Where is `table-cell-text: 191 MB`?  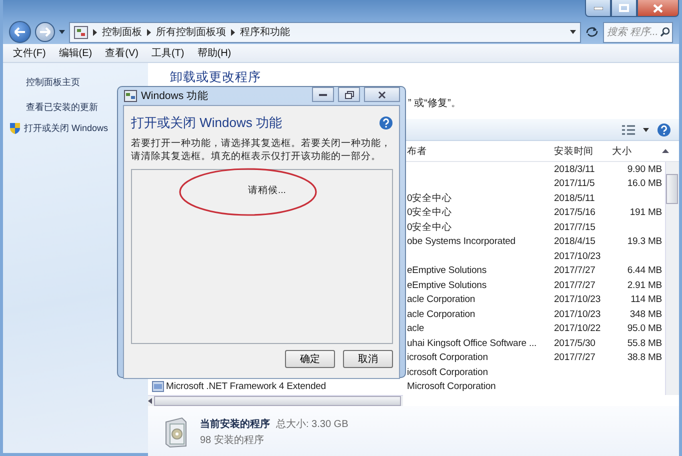
table-cell-text: 191 MB is located at coordinates (645, 212).